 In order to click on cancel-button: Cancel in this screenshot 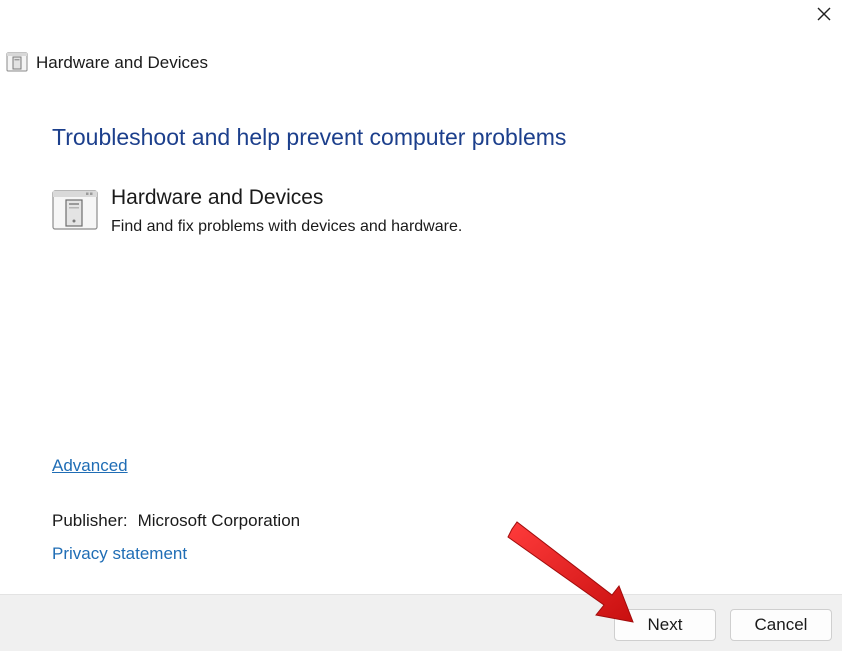, I will do `click(781, 625)`.